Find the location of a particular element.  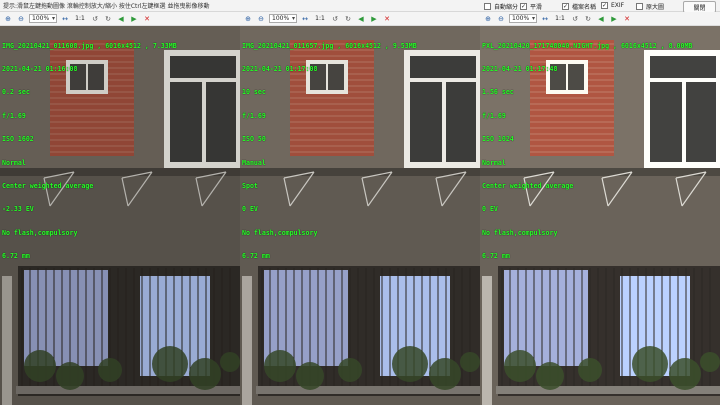

exif-line: 2021-04-21 01:17:08 is located at coordinates (280, 68).